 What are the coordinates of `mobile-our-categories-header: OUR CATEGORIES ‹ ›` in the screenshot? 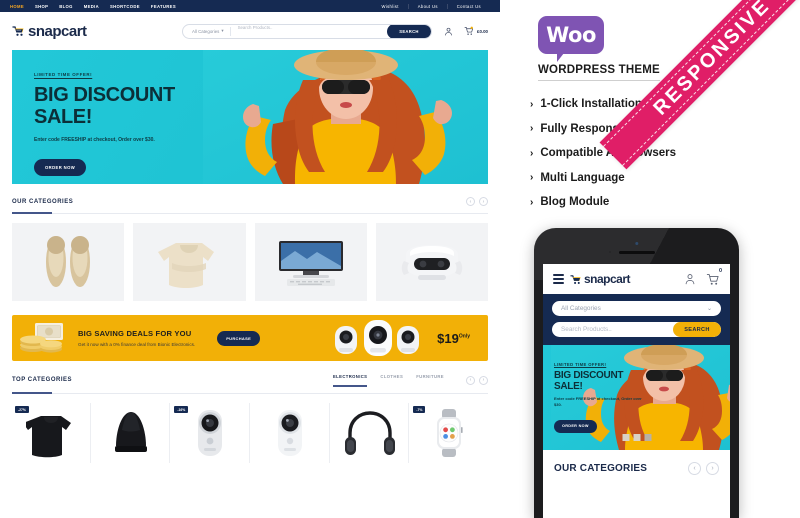 It's located at (636, 462).